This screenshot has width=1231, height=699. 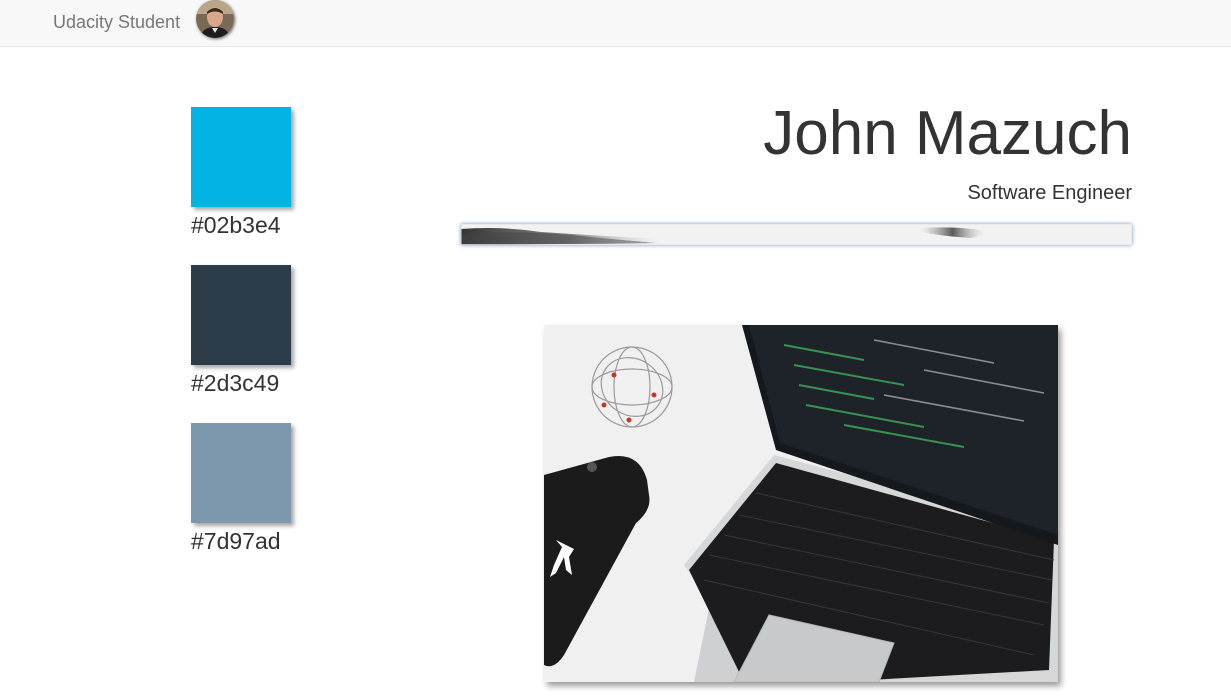 What do you see at coordinates (235, 383) in the screenshot?
I see `swatch-label: #2d3c49` at bounding box center [235, 383].